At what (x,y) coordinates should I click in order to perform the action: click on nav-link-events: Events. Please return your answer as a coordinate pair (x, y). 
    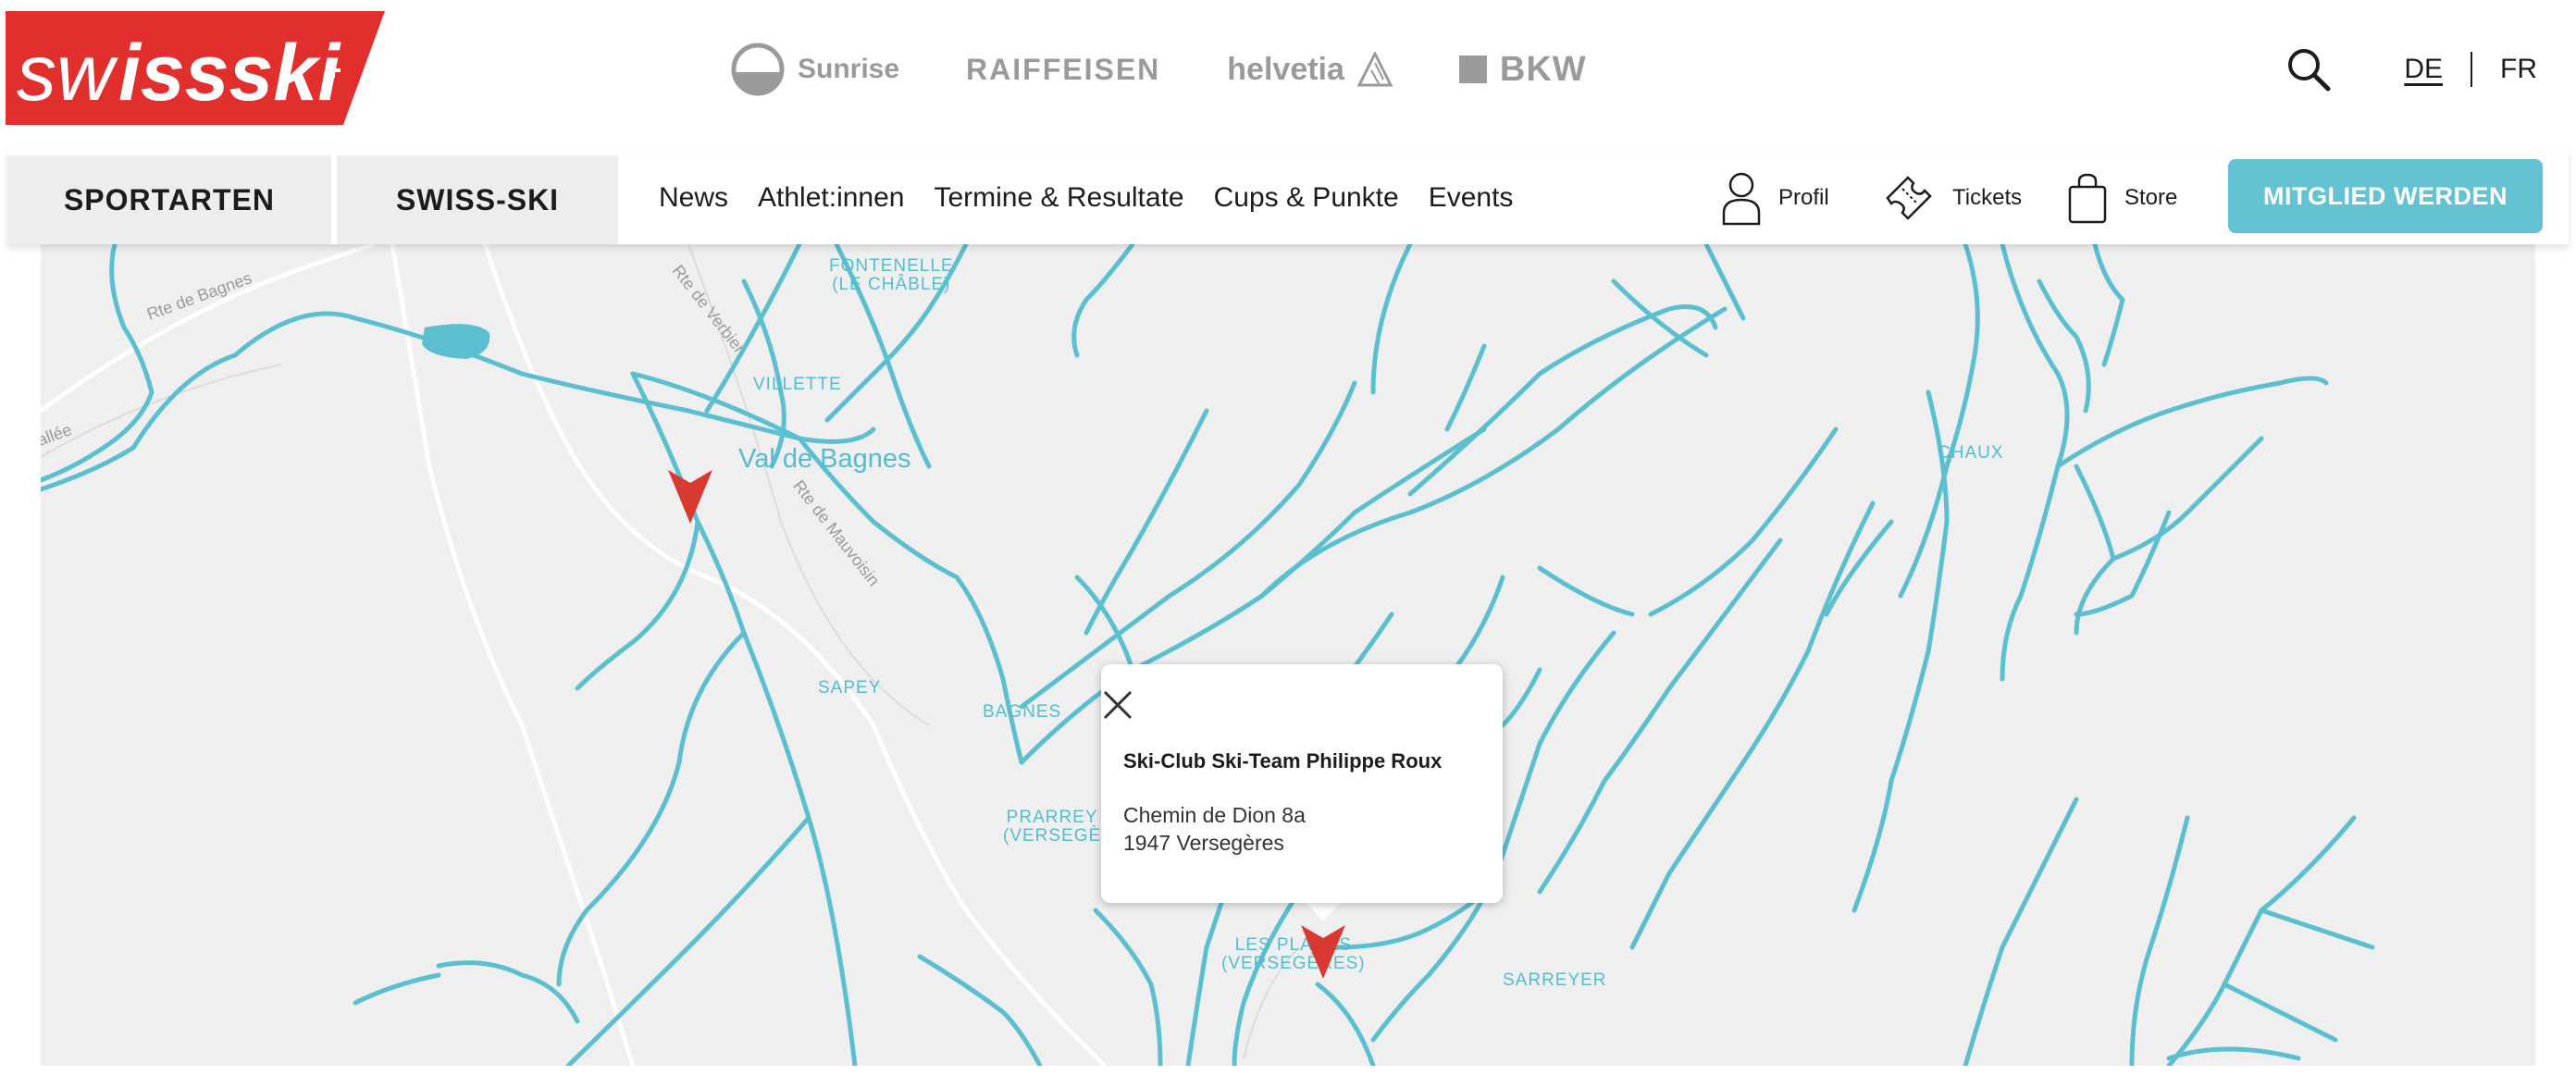
    Looking at the image, I should click on (1471, 198).